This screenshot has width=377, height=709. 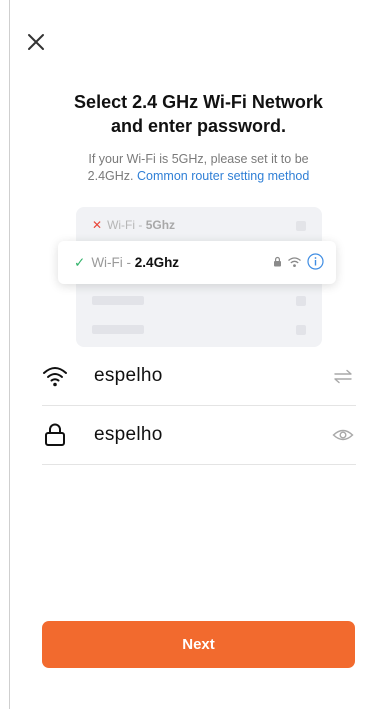 What do you see at coordinates (199, 434) in the screenshot?
I see `password-field: espelho` at bounding box center [199, 434].